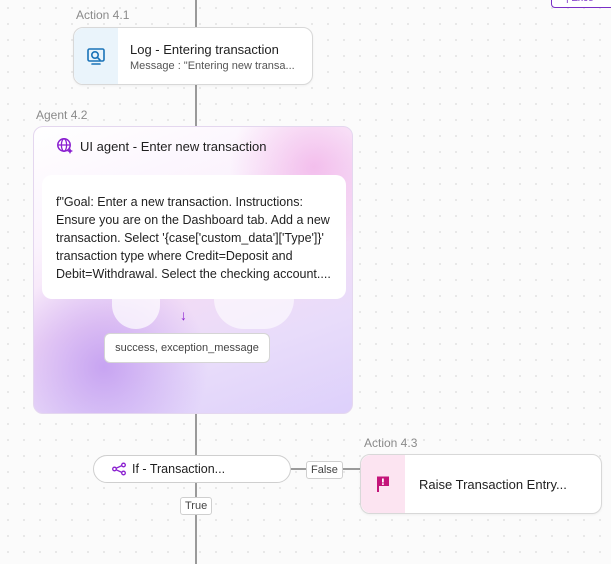 The image size is (611, 564). I want to click on top-chip: | Exce, so click(581, 4).